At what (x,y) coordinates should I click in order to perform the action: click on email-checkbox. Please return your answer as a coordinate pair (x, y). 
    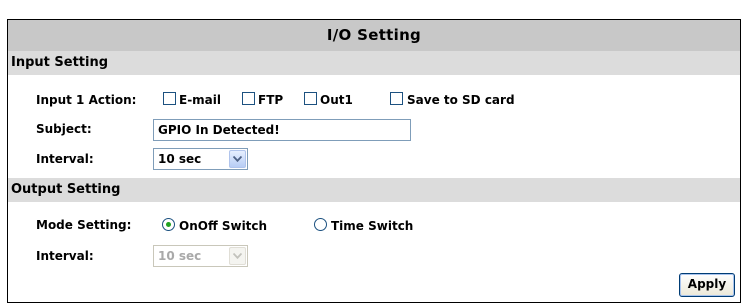
    Looking at the image, I should click on (169, 98).